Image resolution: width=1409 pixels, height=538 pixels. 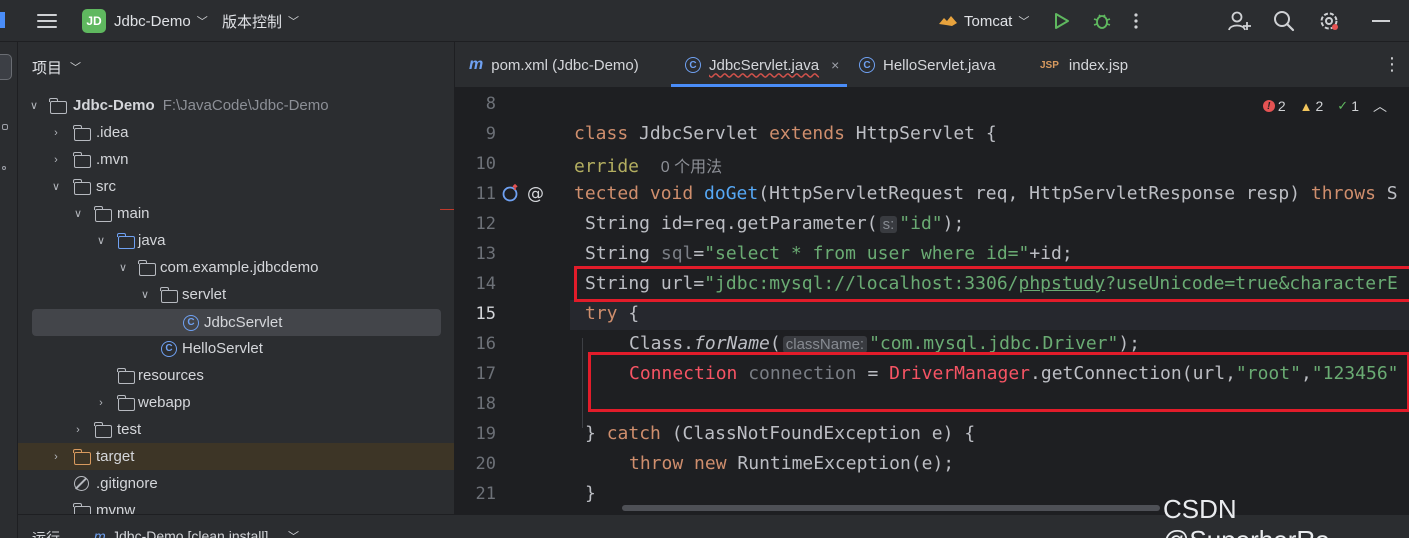 I want to click on run-config-selector: Tomcat ﹀, so click(x=983, y=21).